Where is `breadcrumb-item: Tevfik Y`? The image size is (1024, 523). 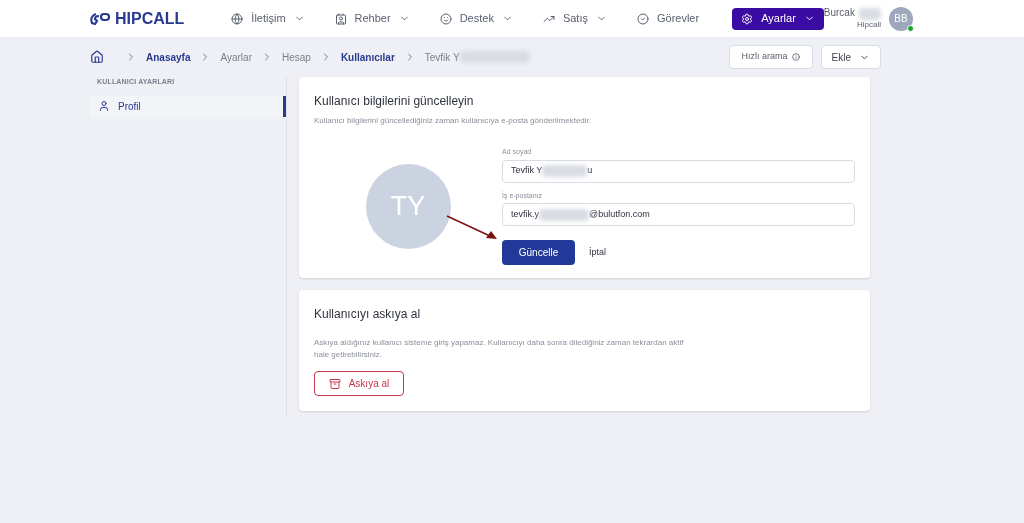 breadcrumb-item: Tevfik Y is located at coordinates (442, 57).